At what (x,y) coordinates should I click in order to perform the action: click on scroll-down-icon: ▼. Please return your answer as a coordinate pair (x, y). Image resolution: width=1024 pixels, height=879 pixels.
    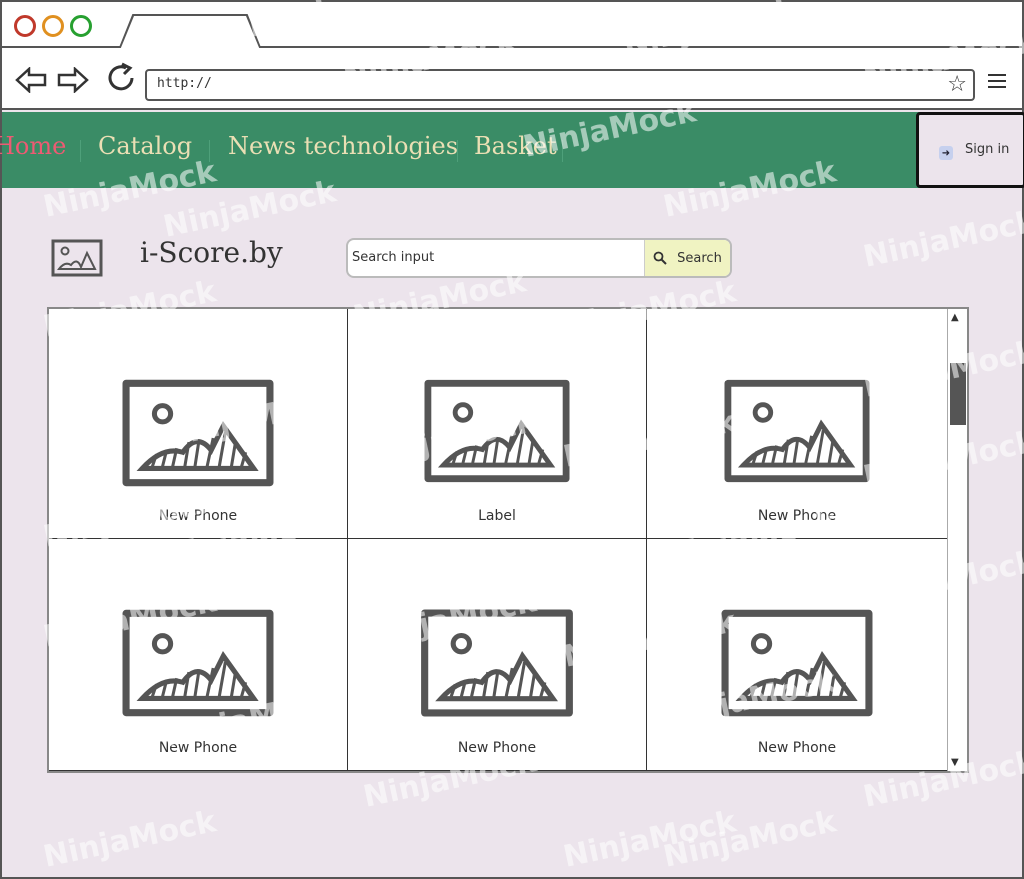
    Looking at the image, I should click on (955, 762).